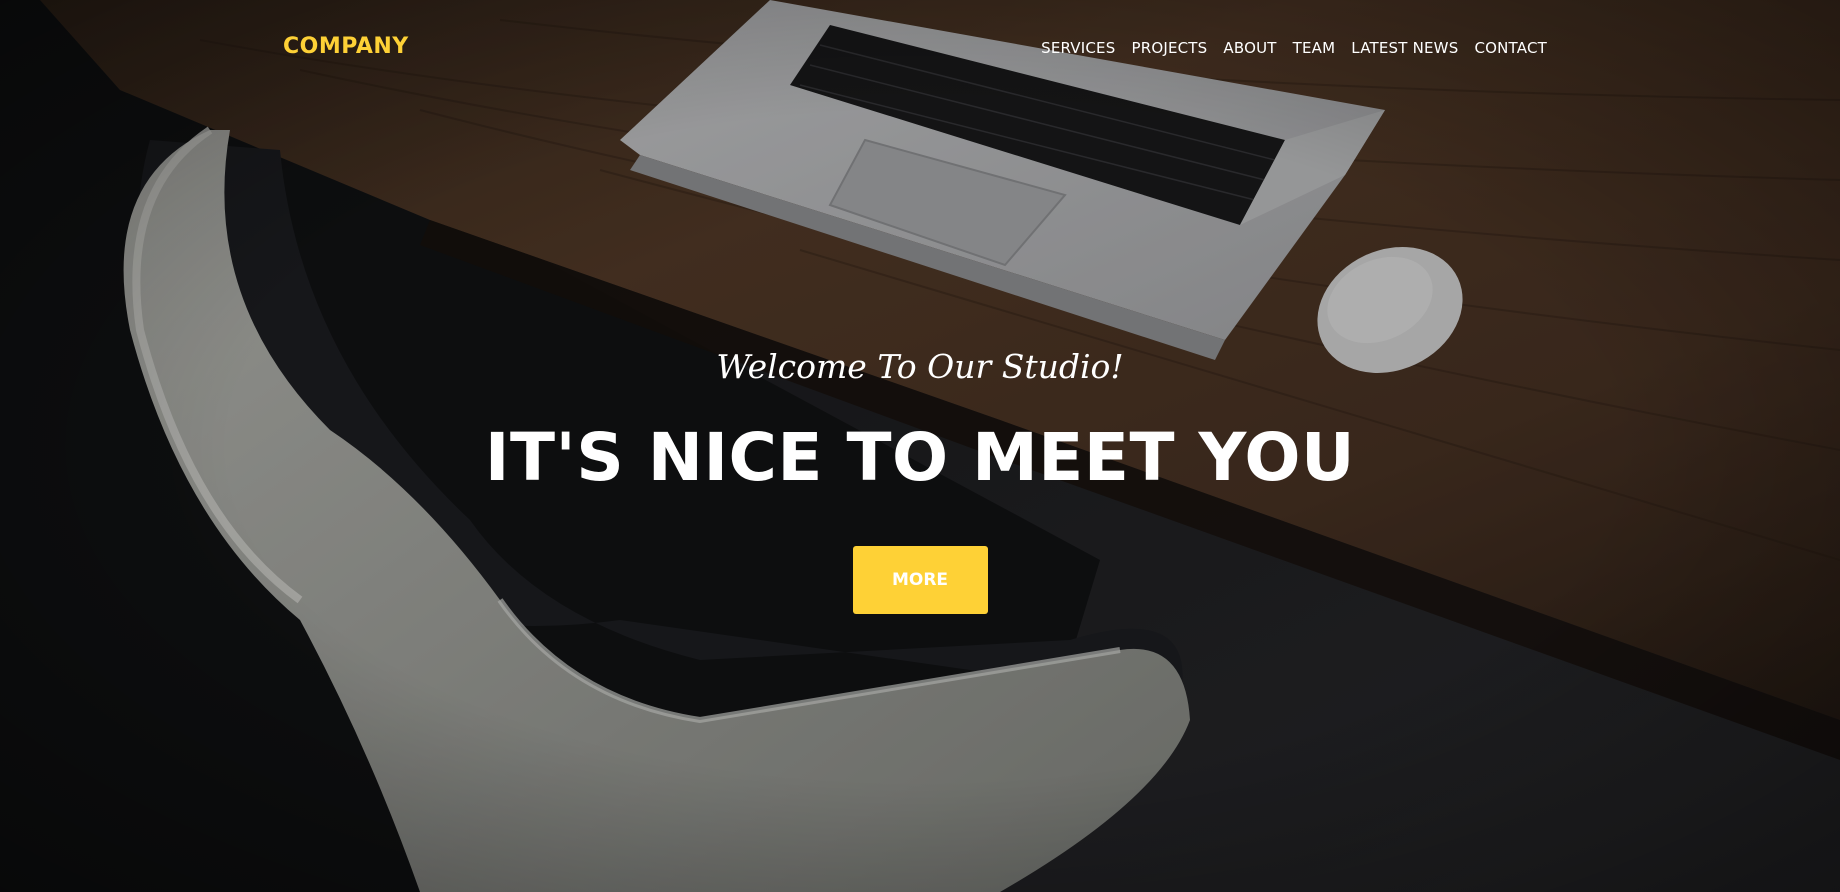  Describe the element at coordinates (920, 580) in the screenshot. I see `more-button: MORE` at that location.